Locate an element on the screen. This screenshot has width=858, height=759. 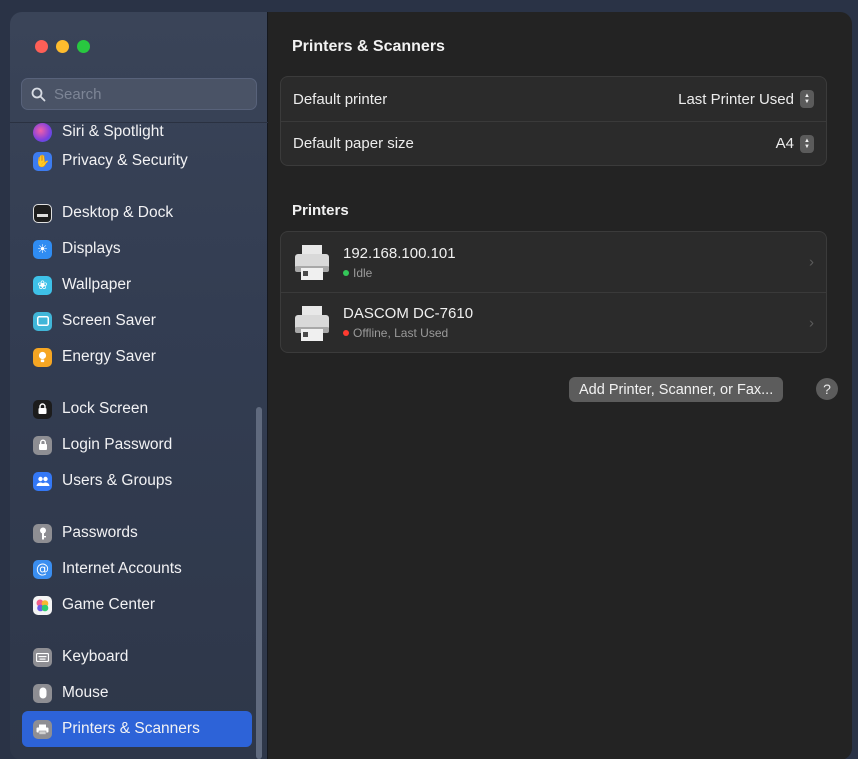
sidebar-item-label: Lock Screen is located at coordinates (105, 408).